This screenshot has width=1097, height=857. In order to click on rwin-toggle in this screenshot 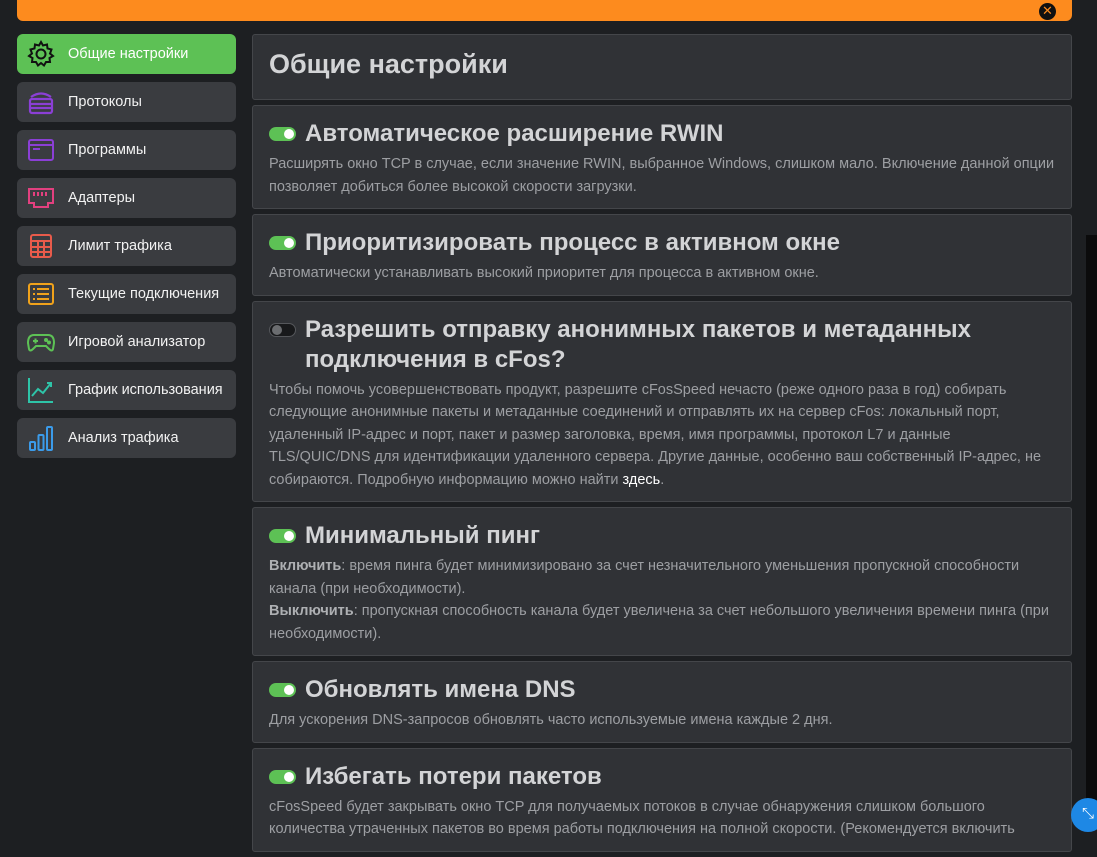, I will do `click(282, 134)`.